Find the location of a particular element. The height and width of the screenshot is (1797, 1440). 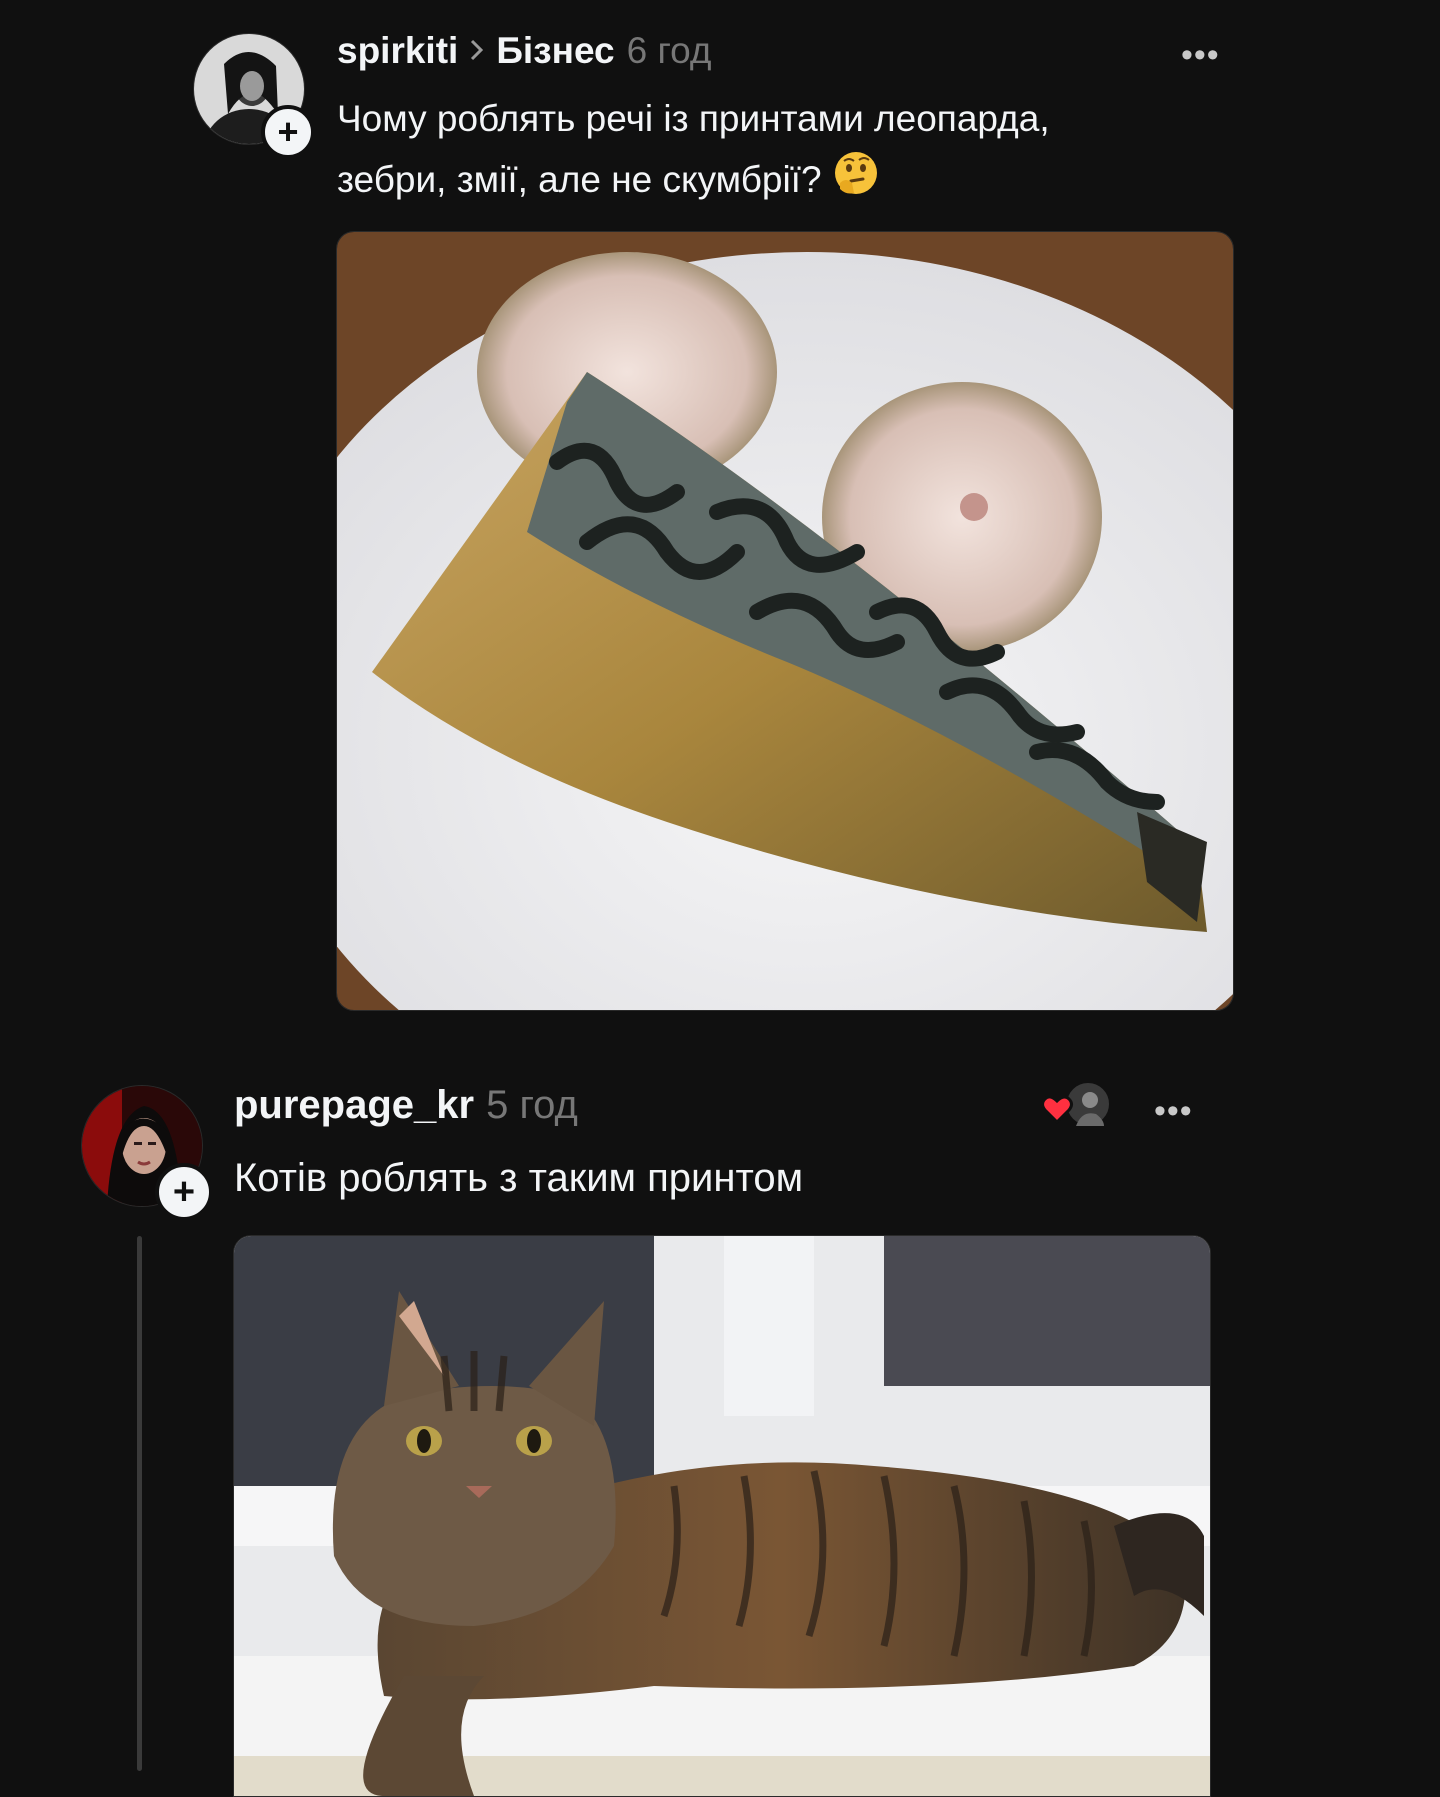

post-text-line: зебри, змії, але не скумбрії? is located at coordinates (579, 179).